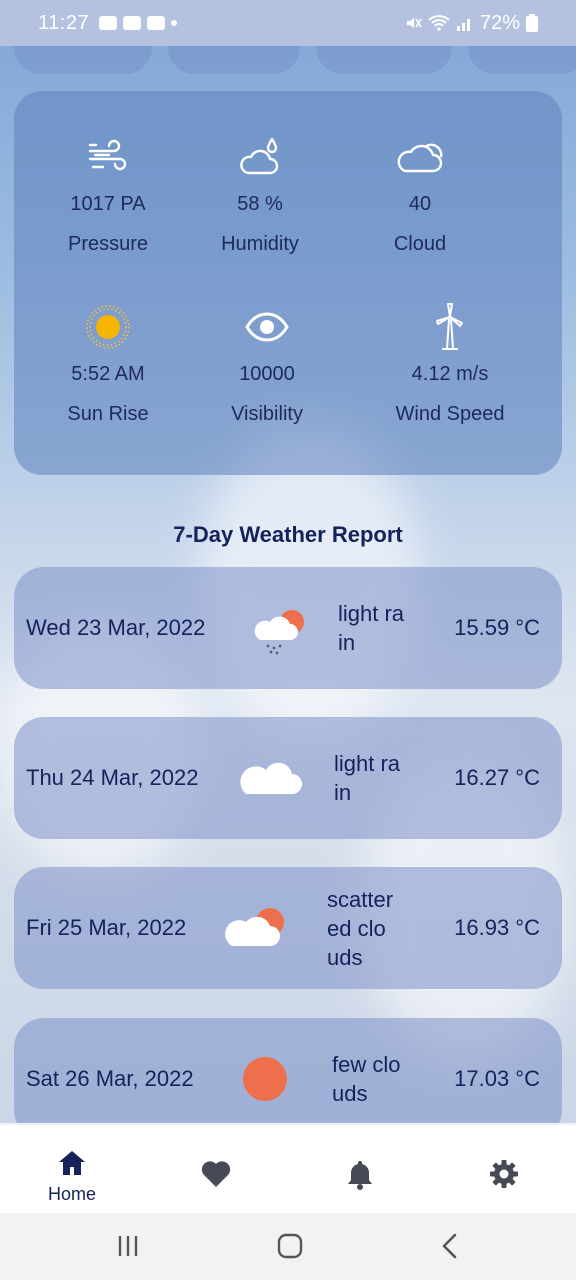  What do you see at coordinates (497, 627) in the screenshot?
I see `day-temperature: 15.59 °C` at bounding box center [497, 627].